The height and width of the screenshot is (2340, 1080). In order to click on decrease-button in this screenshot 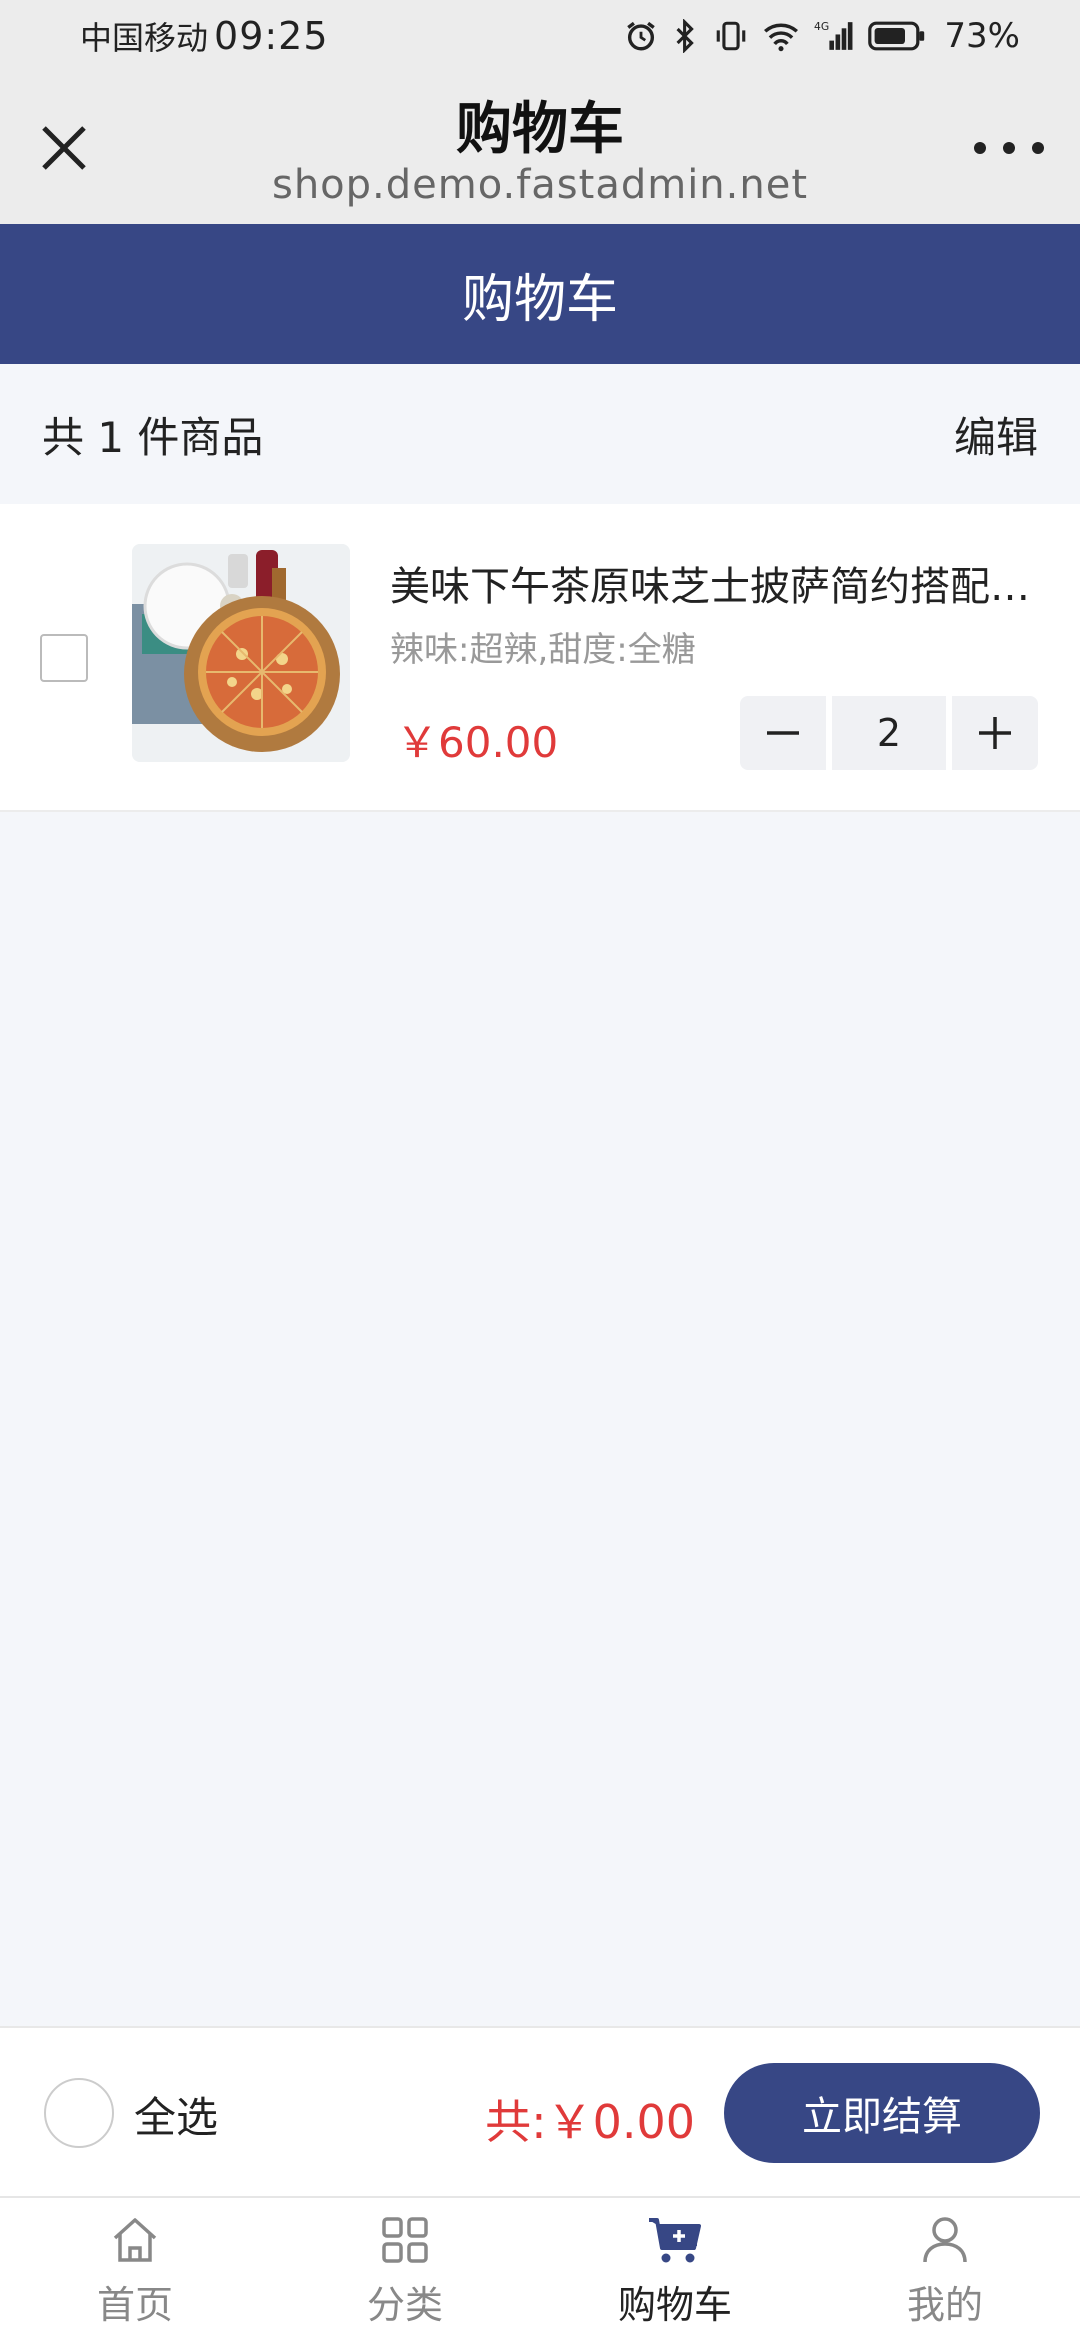, I will do `click(783, 733)`.